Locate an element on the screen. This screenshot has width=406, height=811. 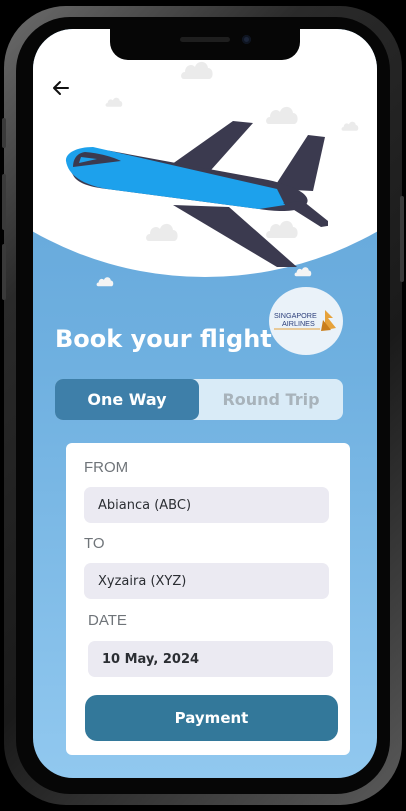
page-title: Book your flight is located at coordinates (163, 339).